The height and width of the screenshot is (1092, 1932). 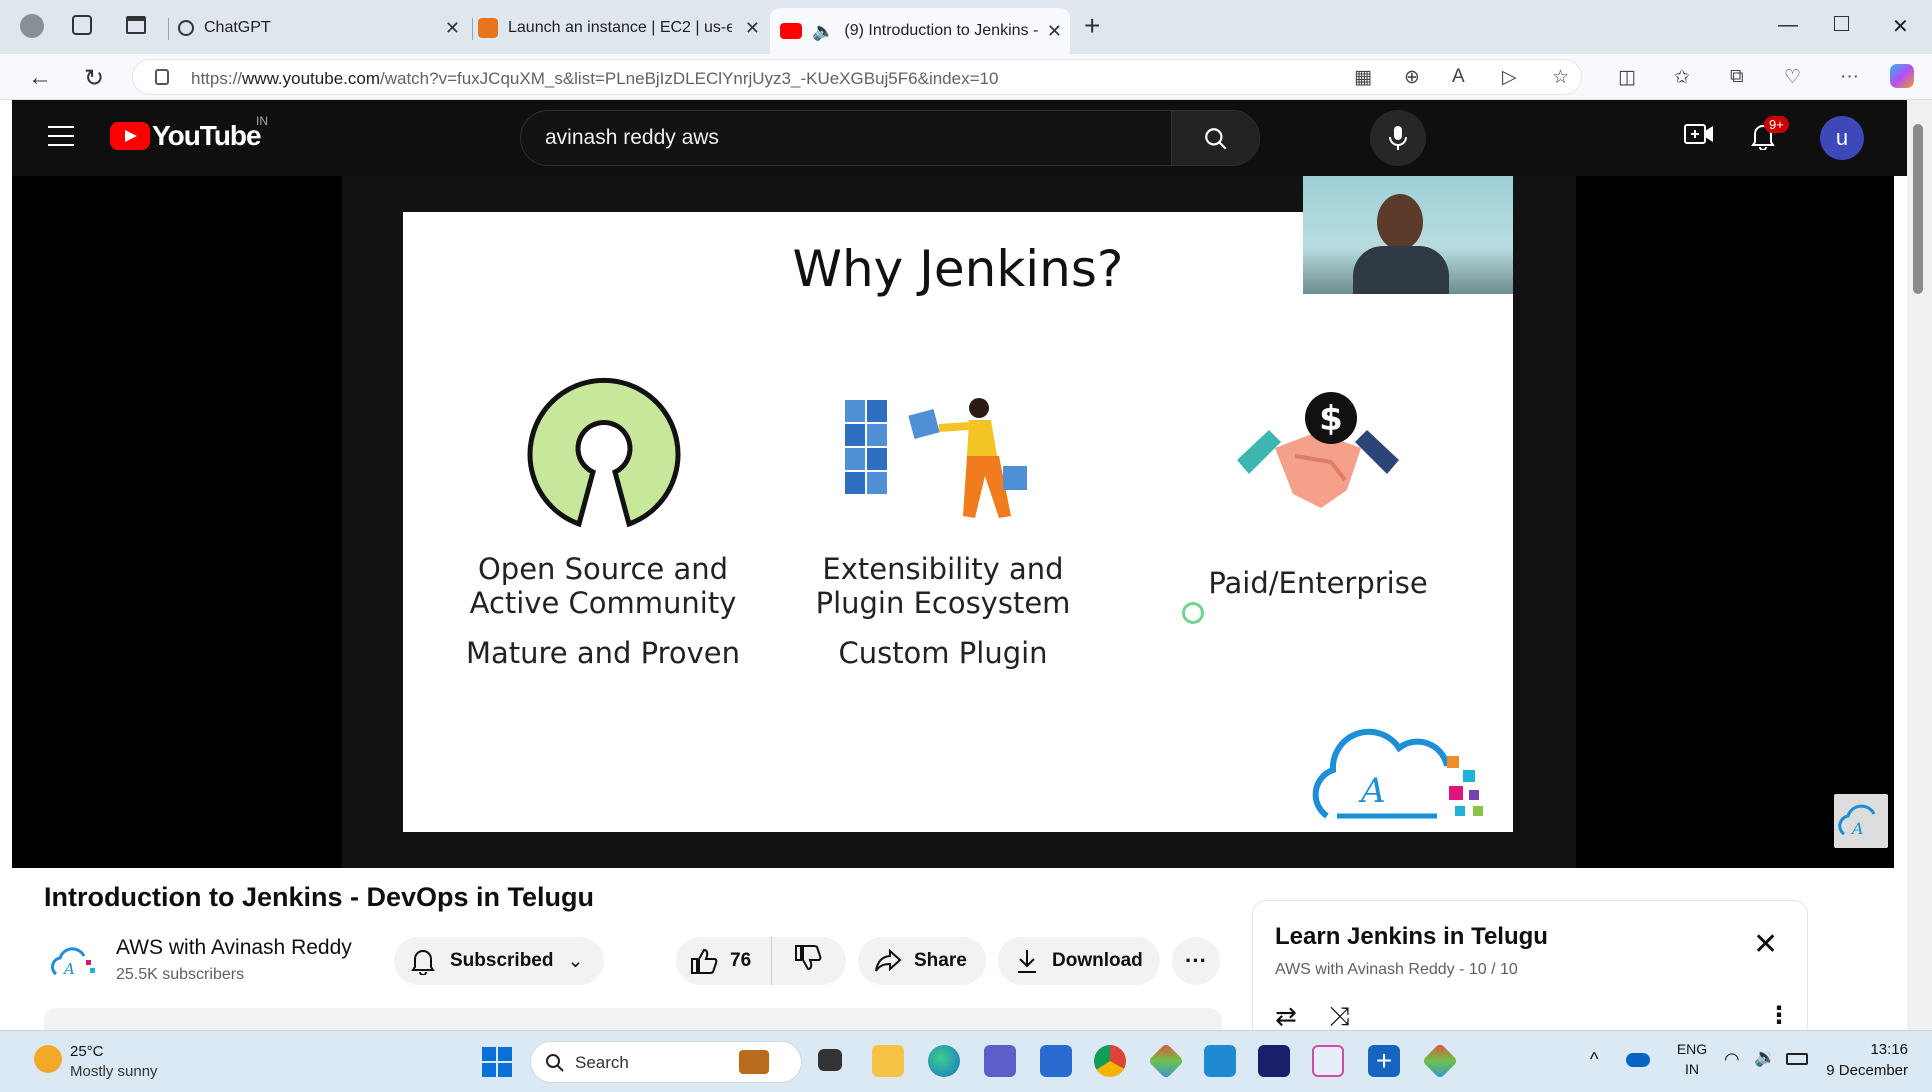 I want to click on close-playlist-icon: ✕, so click(x=1765, y=944).